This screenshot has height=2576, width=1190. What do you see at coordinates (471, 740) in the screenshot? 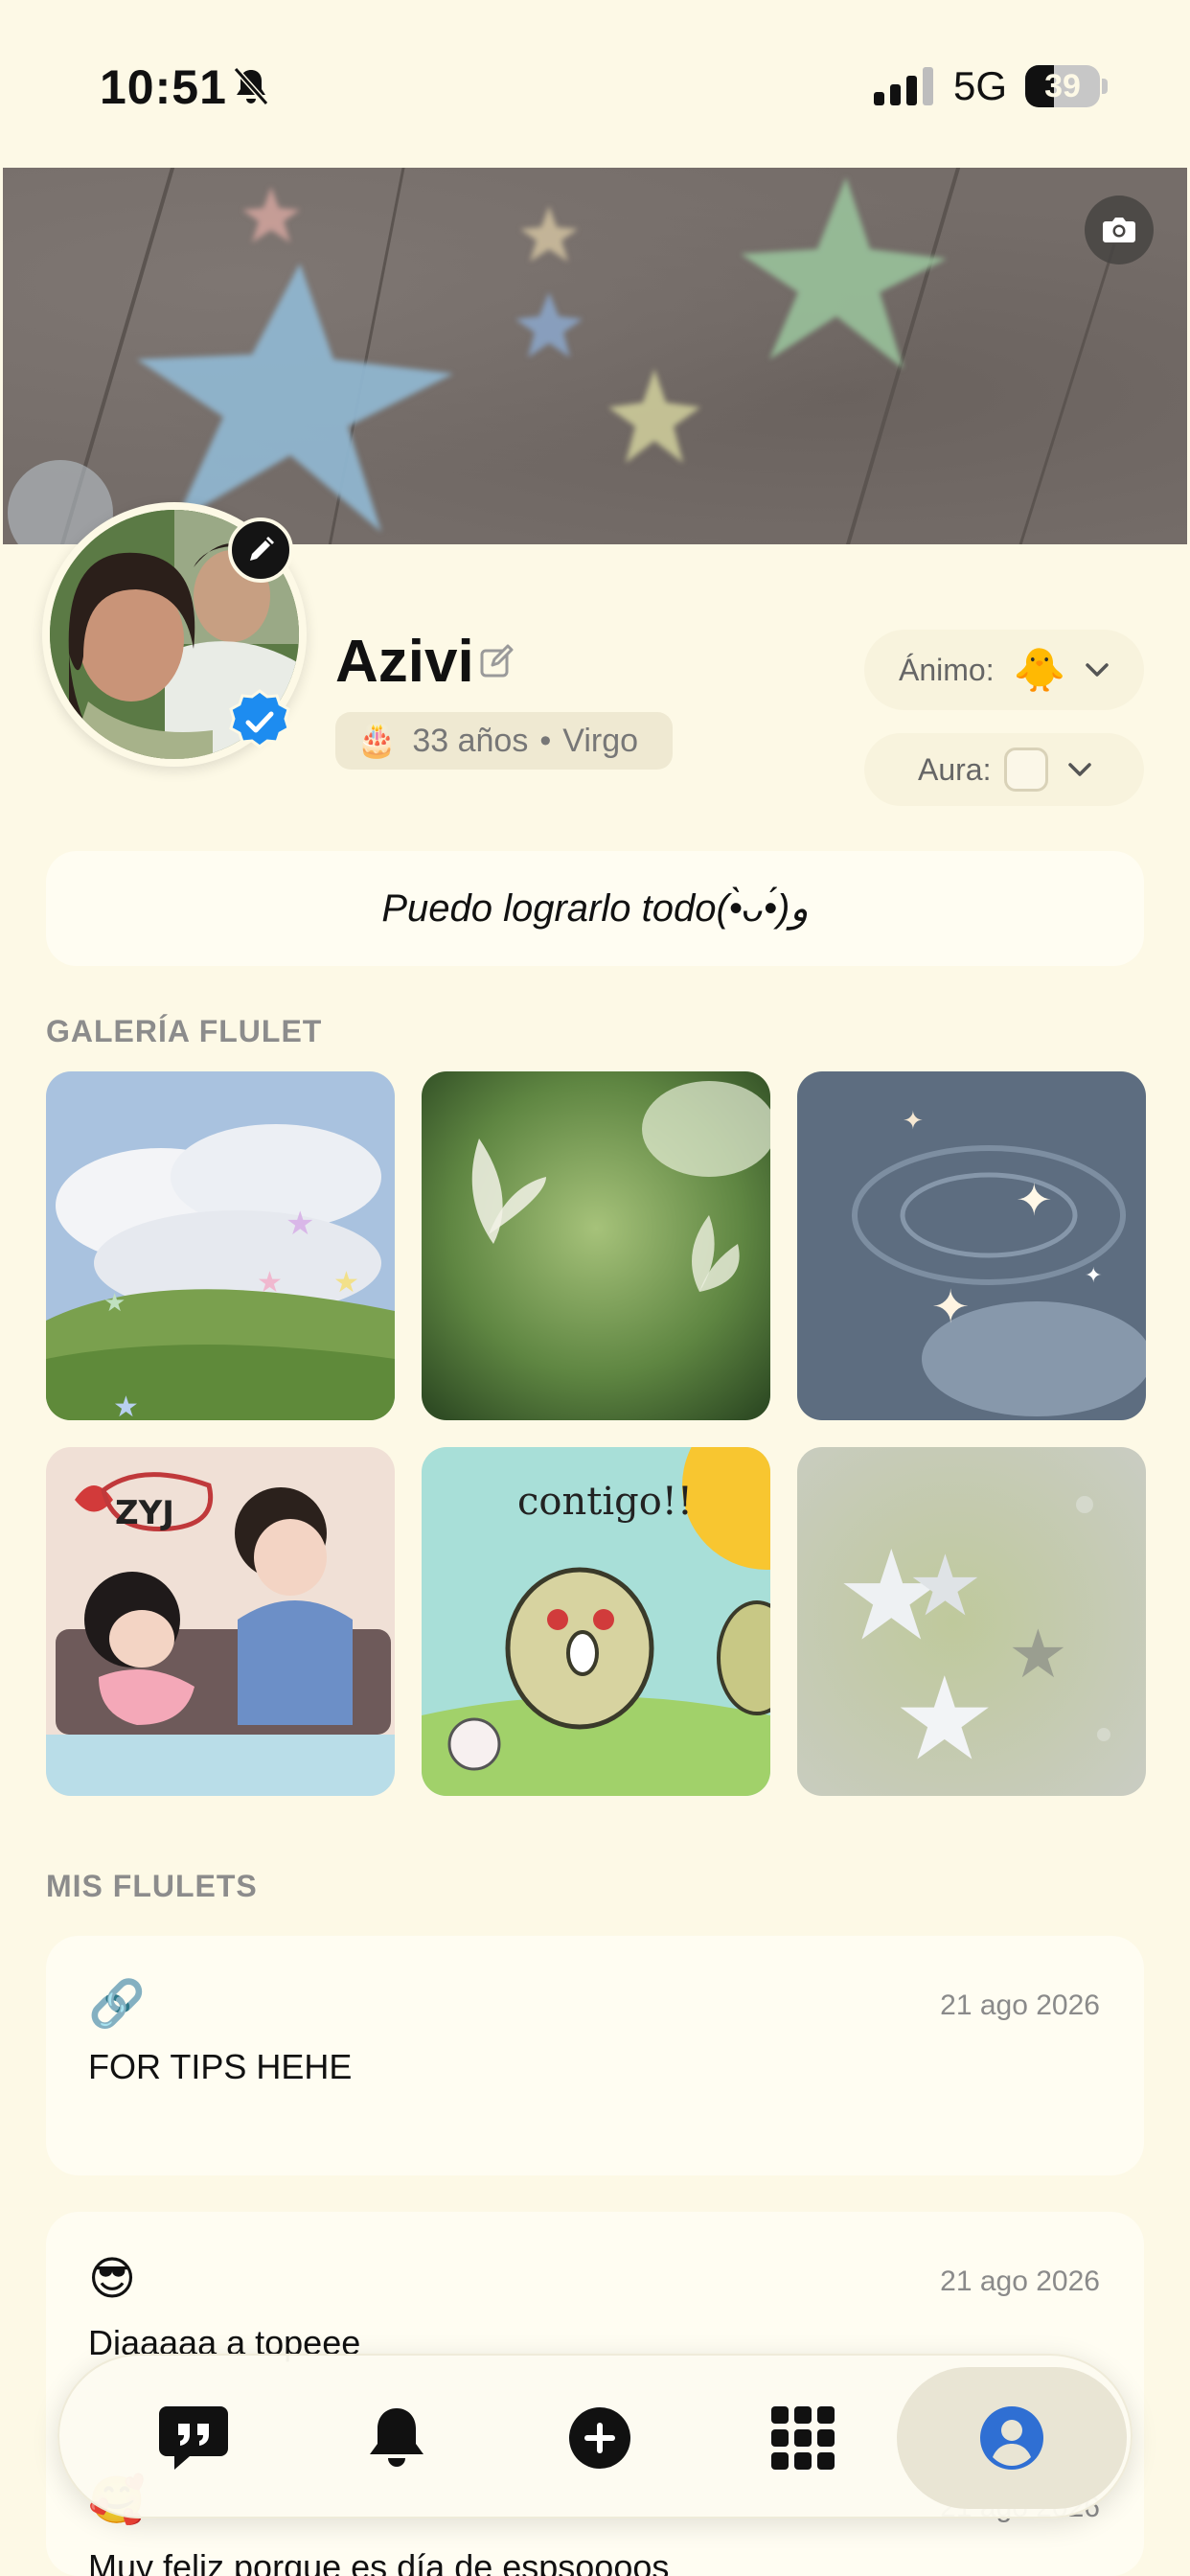
I see `age-text: 33 años` at bounding box center [471, 740].